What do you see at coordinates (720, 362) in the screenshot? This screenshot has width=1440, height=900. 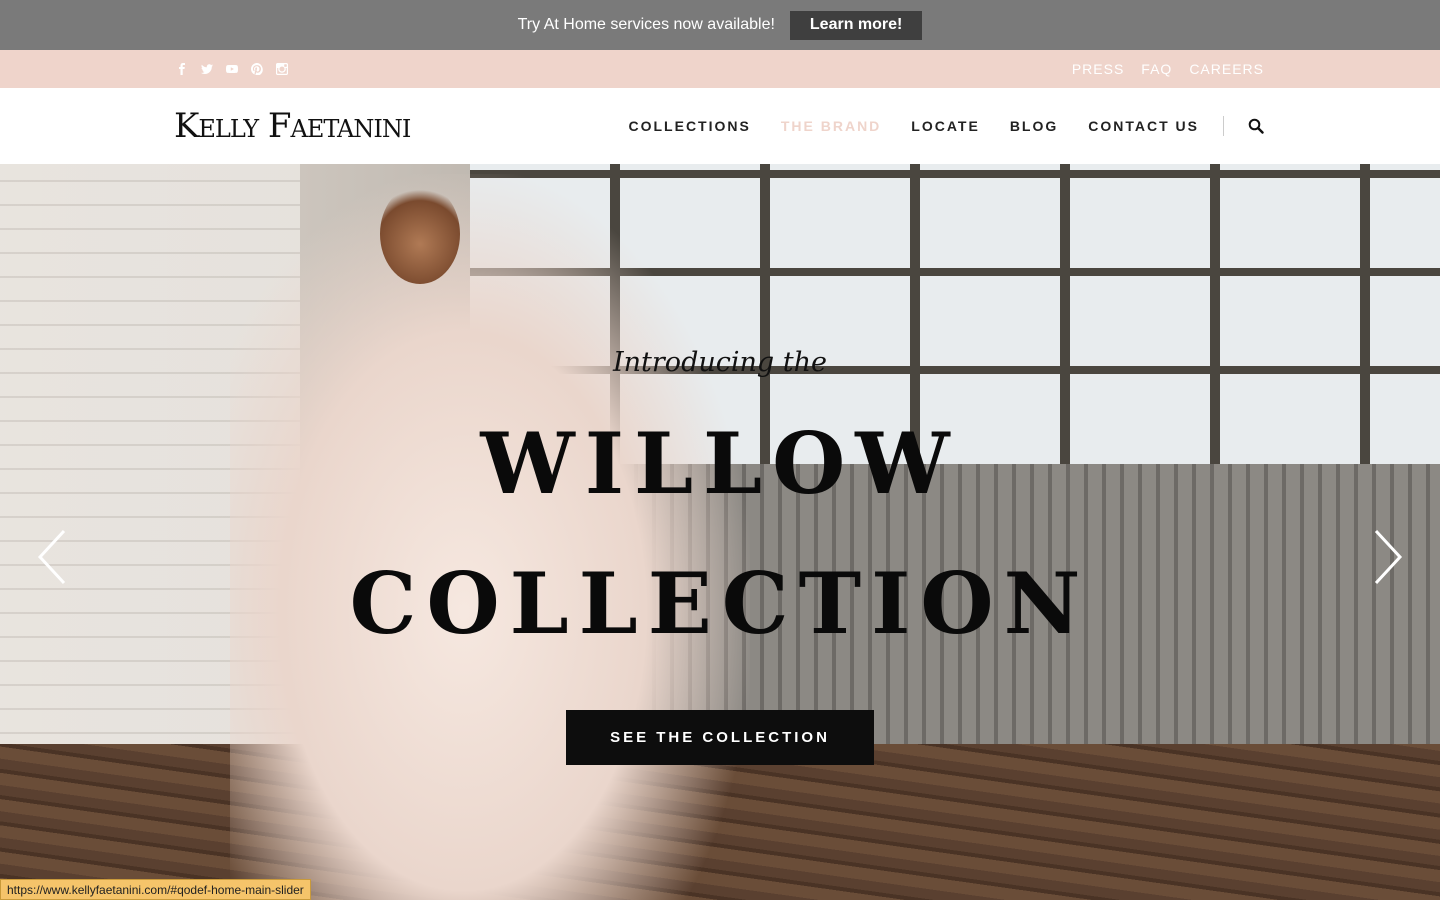 I see `hero-intro-text: Introducing the` at bounding box center [720, 362].